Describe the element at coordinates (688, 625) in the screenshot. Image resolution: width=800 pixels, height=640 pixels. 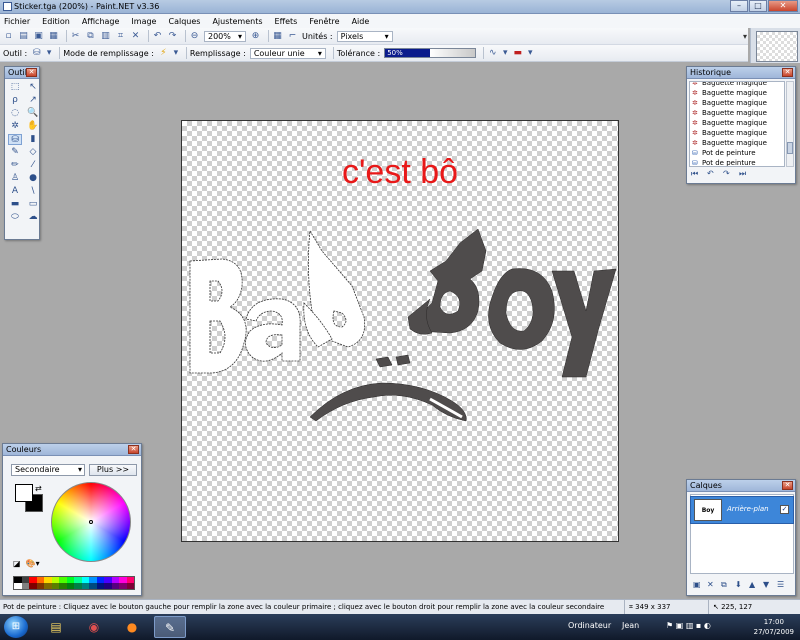
I see `system-tray-icons: ⚑ ▣ ▥ ▪ ◐` at that location.